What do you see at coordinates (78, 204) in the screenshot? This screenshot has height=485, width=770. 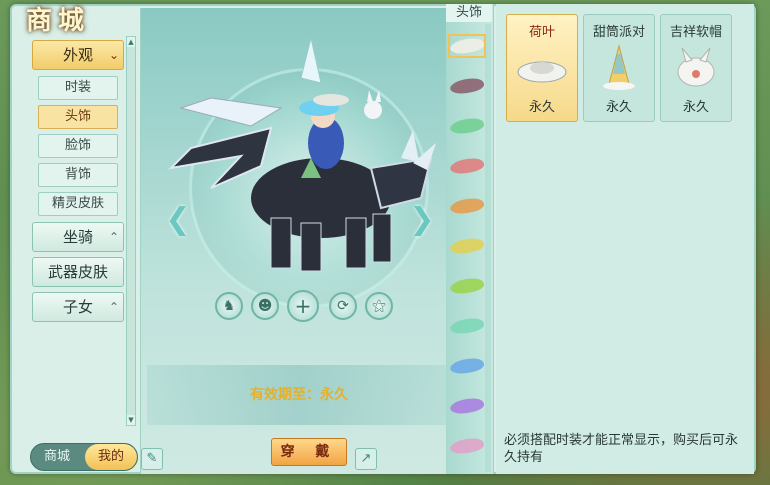 I see `subitem-spirit-skin: 精灵皮肤` at bounding box center [78, 204].